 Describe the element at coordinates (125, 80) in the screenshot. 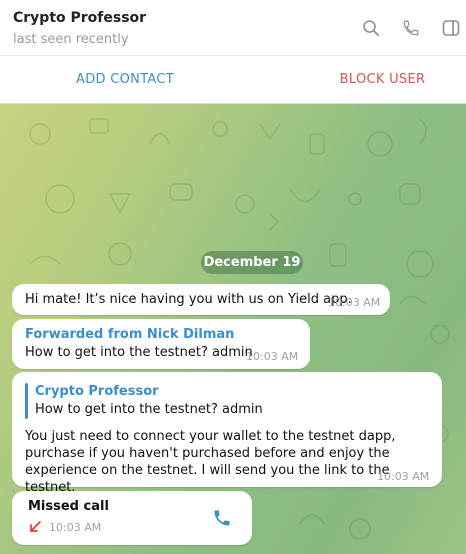

I see `add-contact-button: ADD CONTACT` at that location.